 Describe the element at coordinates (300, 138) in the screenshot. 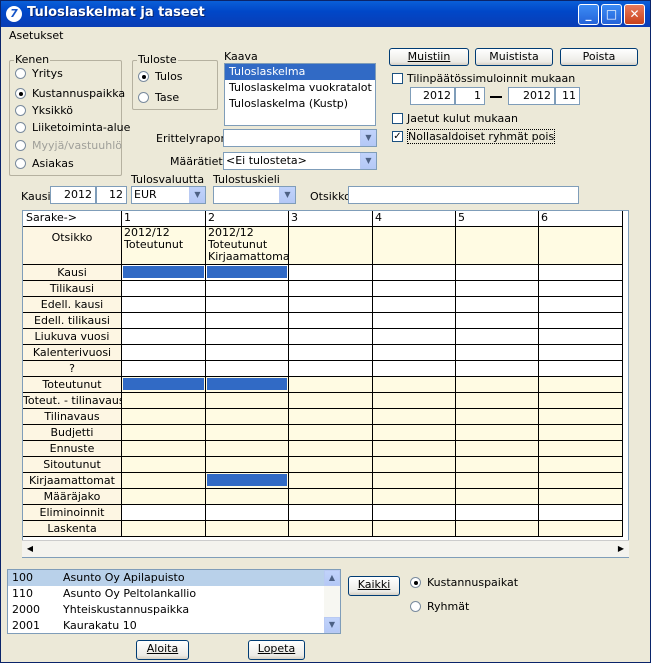

I see `erittely-dropdown: ▼` at that location.